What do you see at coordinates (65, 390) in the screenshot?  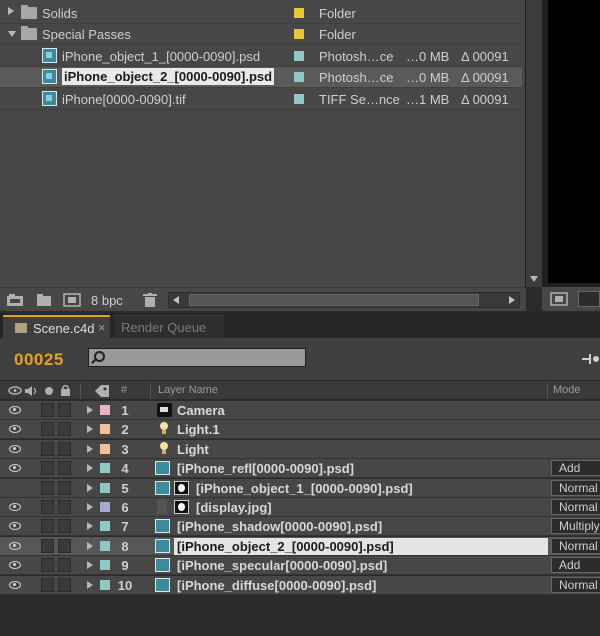 I see `lock-icon` at bounding box center [65, 390].